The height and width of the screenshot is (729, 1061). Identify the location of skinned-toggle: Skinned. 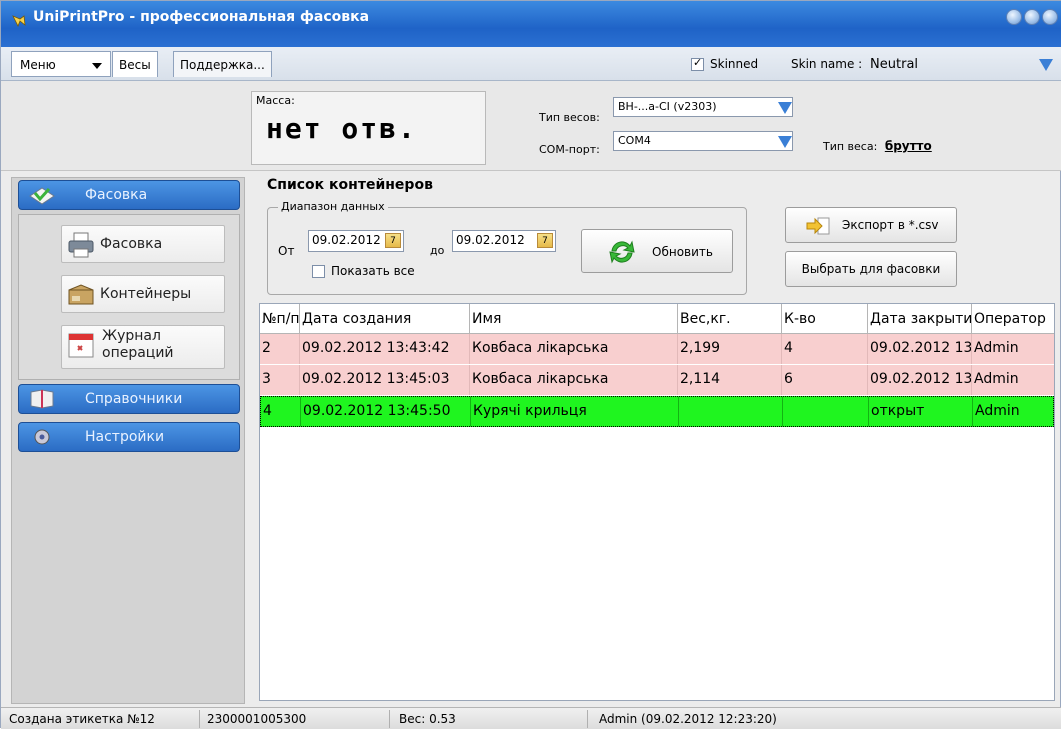
(725, 63).